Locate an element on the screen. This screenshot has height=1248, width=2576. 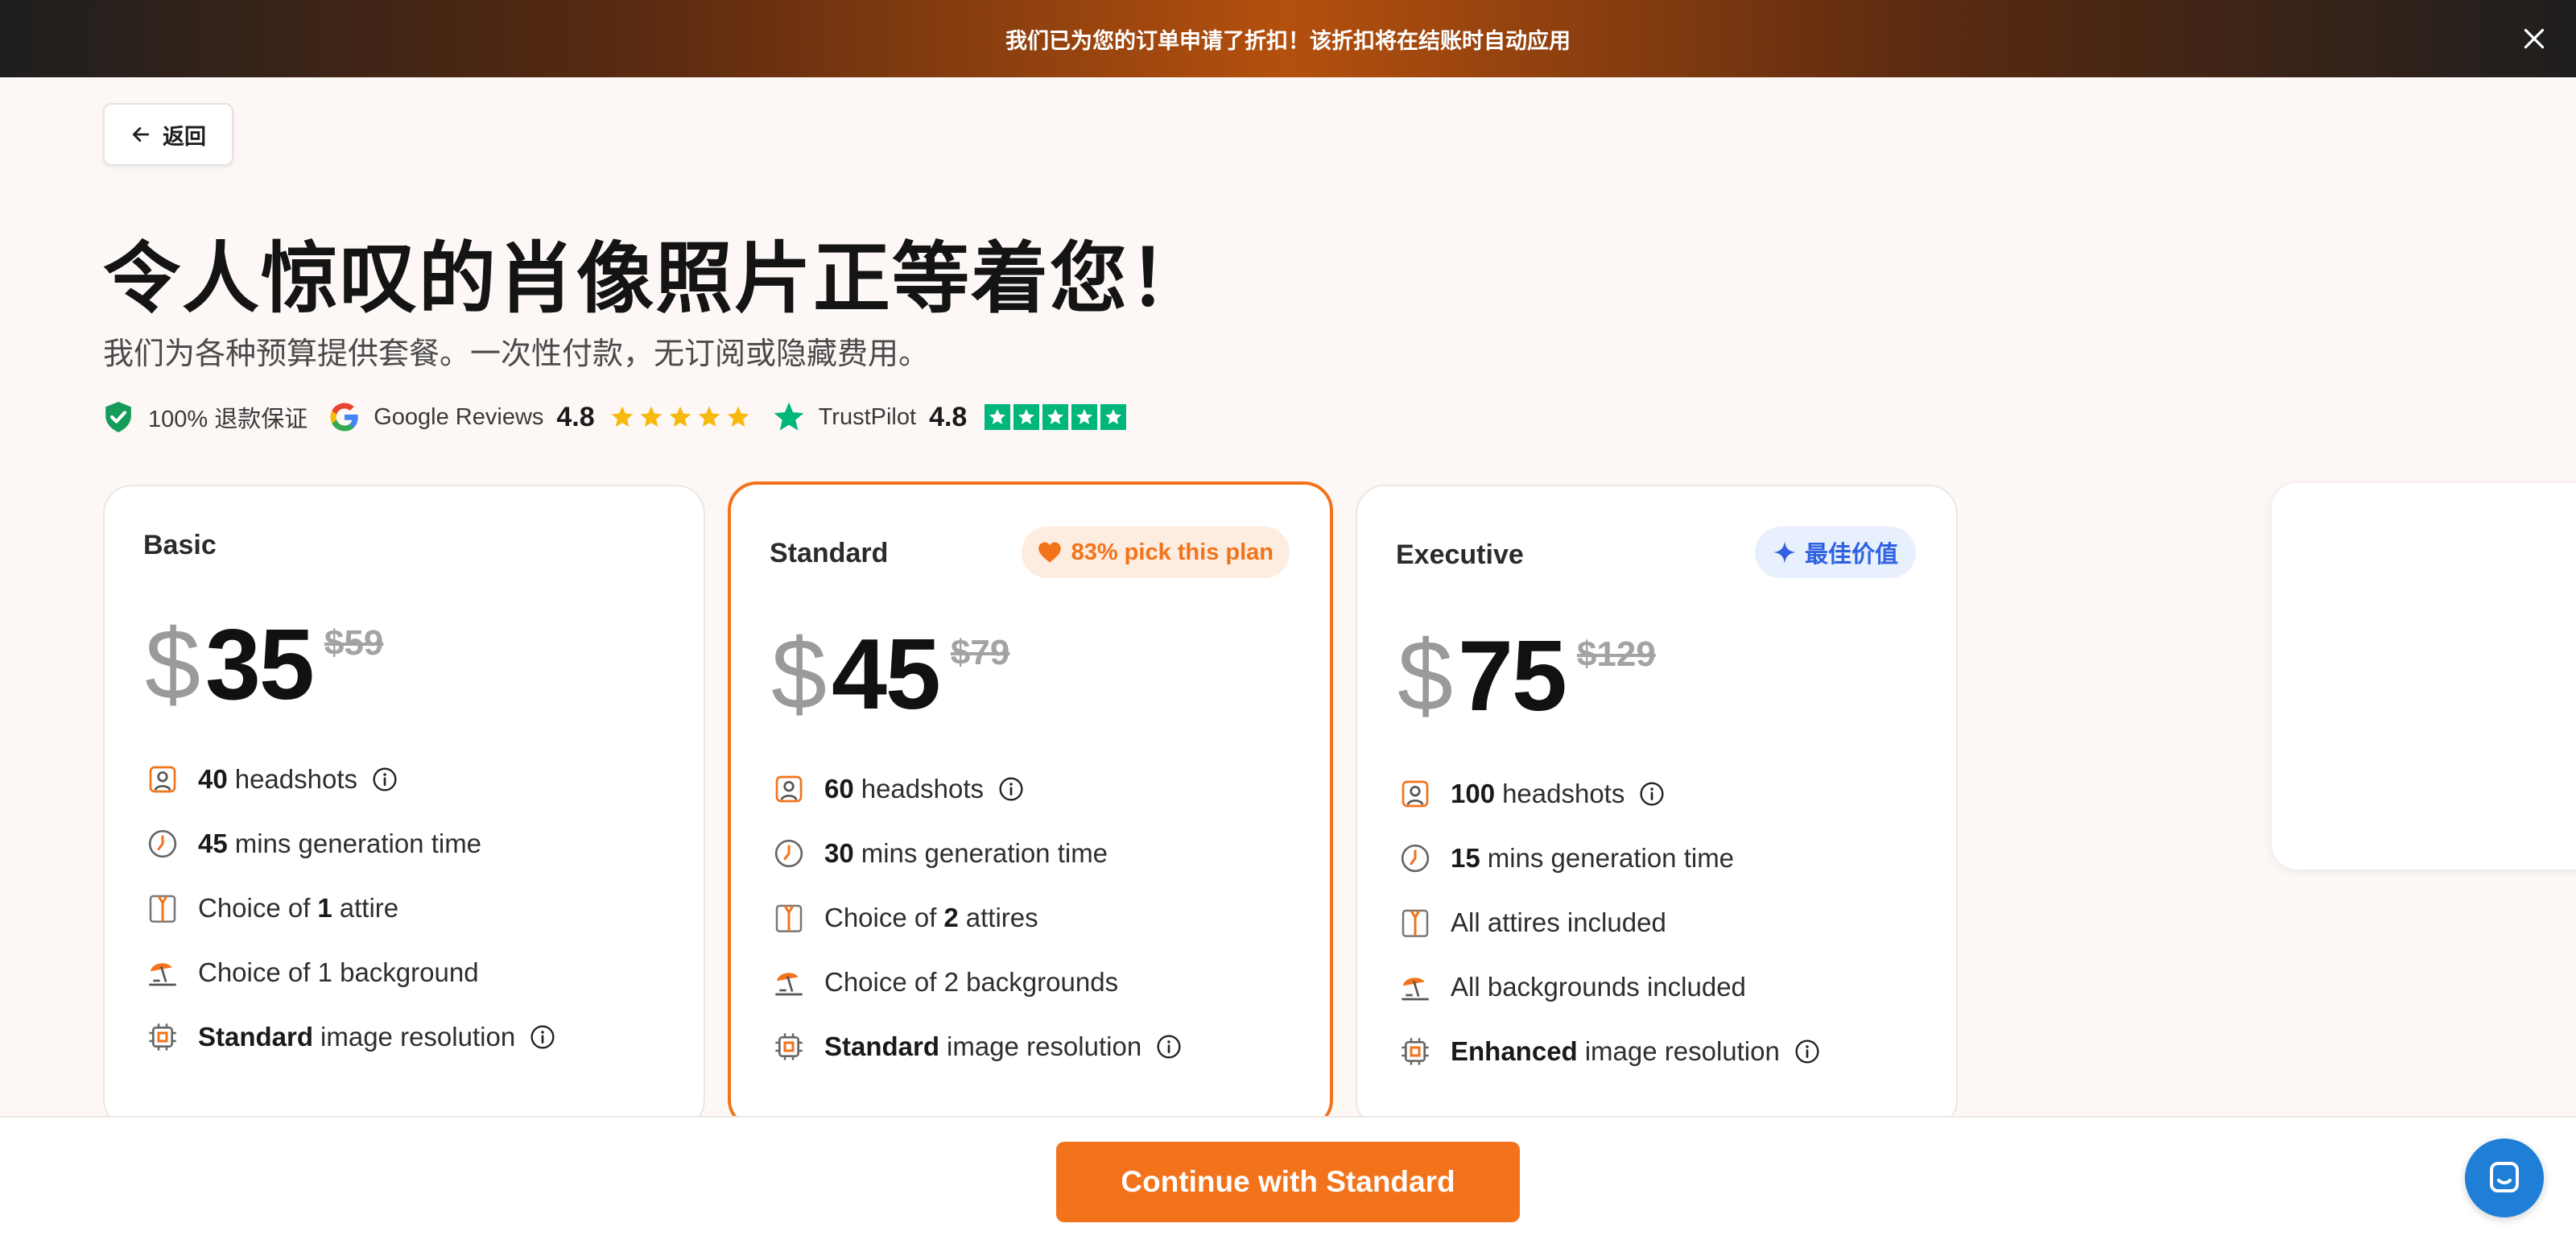
feature-resolution: Standard image resolution is located at coordinates (977, 1047).